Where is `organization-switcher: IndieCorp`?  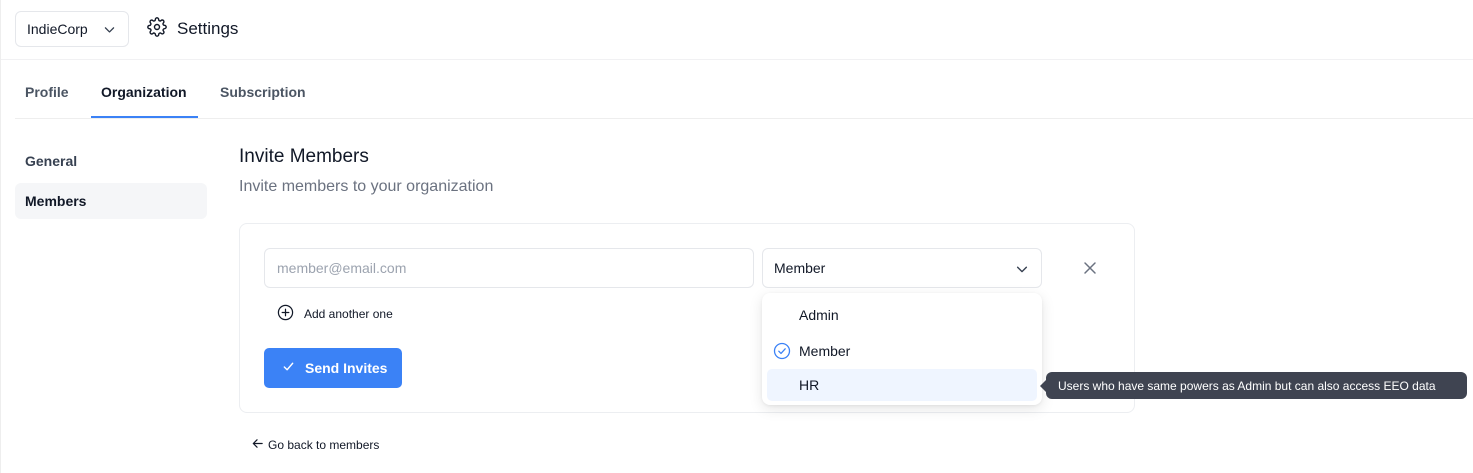 organization-switcher: IndieCorp is located at coordinates (72, 29).